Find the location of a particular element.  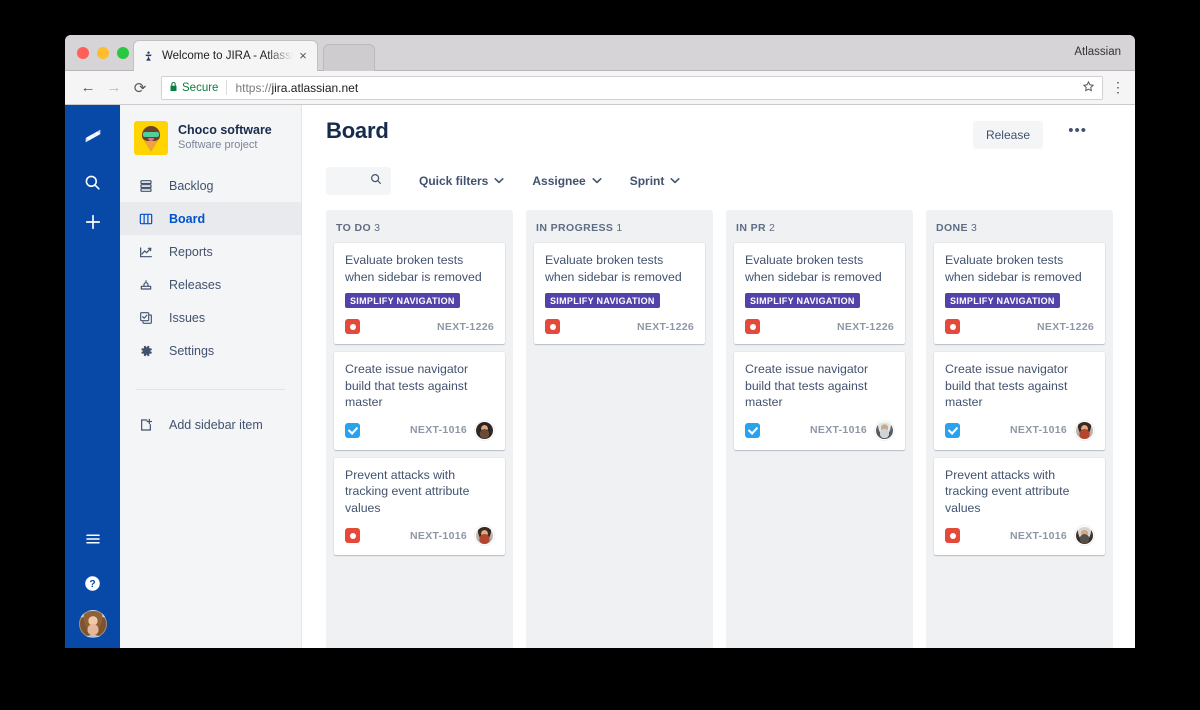

help-icon: ? is located at coordinates (93, 583).